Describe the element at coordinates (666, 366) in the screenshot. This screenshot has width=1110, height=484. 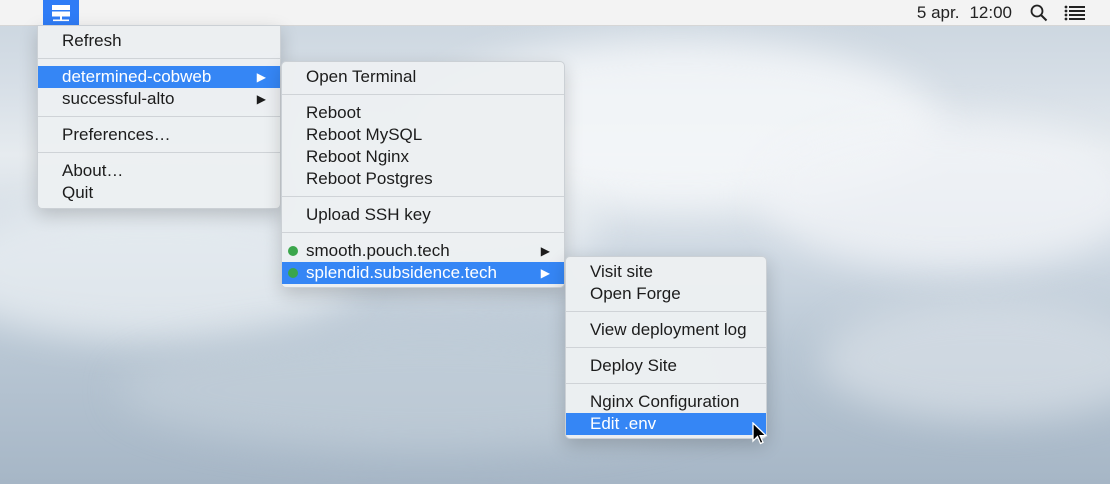
I see `menu-item-deploy-site: Deploy Site` at that location.